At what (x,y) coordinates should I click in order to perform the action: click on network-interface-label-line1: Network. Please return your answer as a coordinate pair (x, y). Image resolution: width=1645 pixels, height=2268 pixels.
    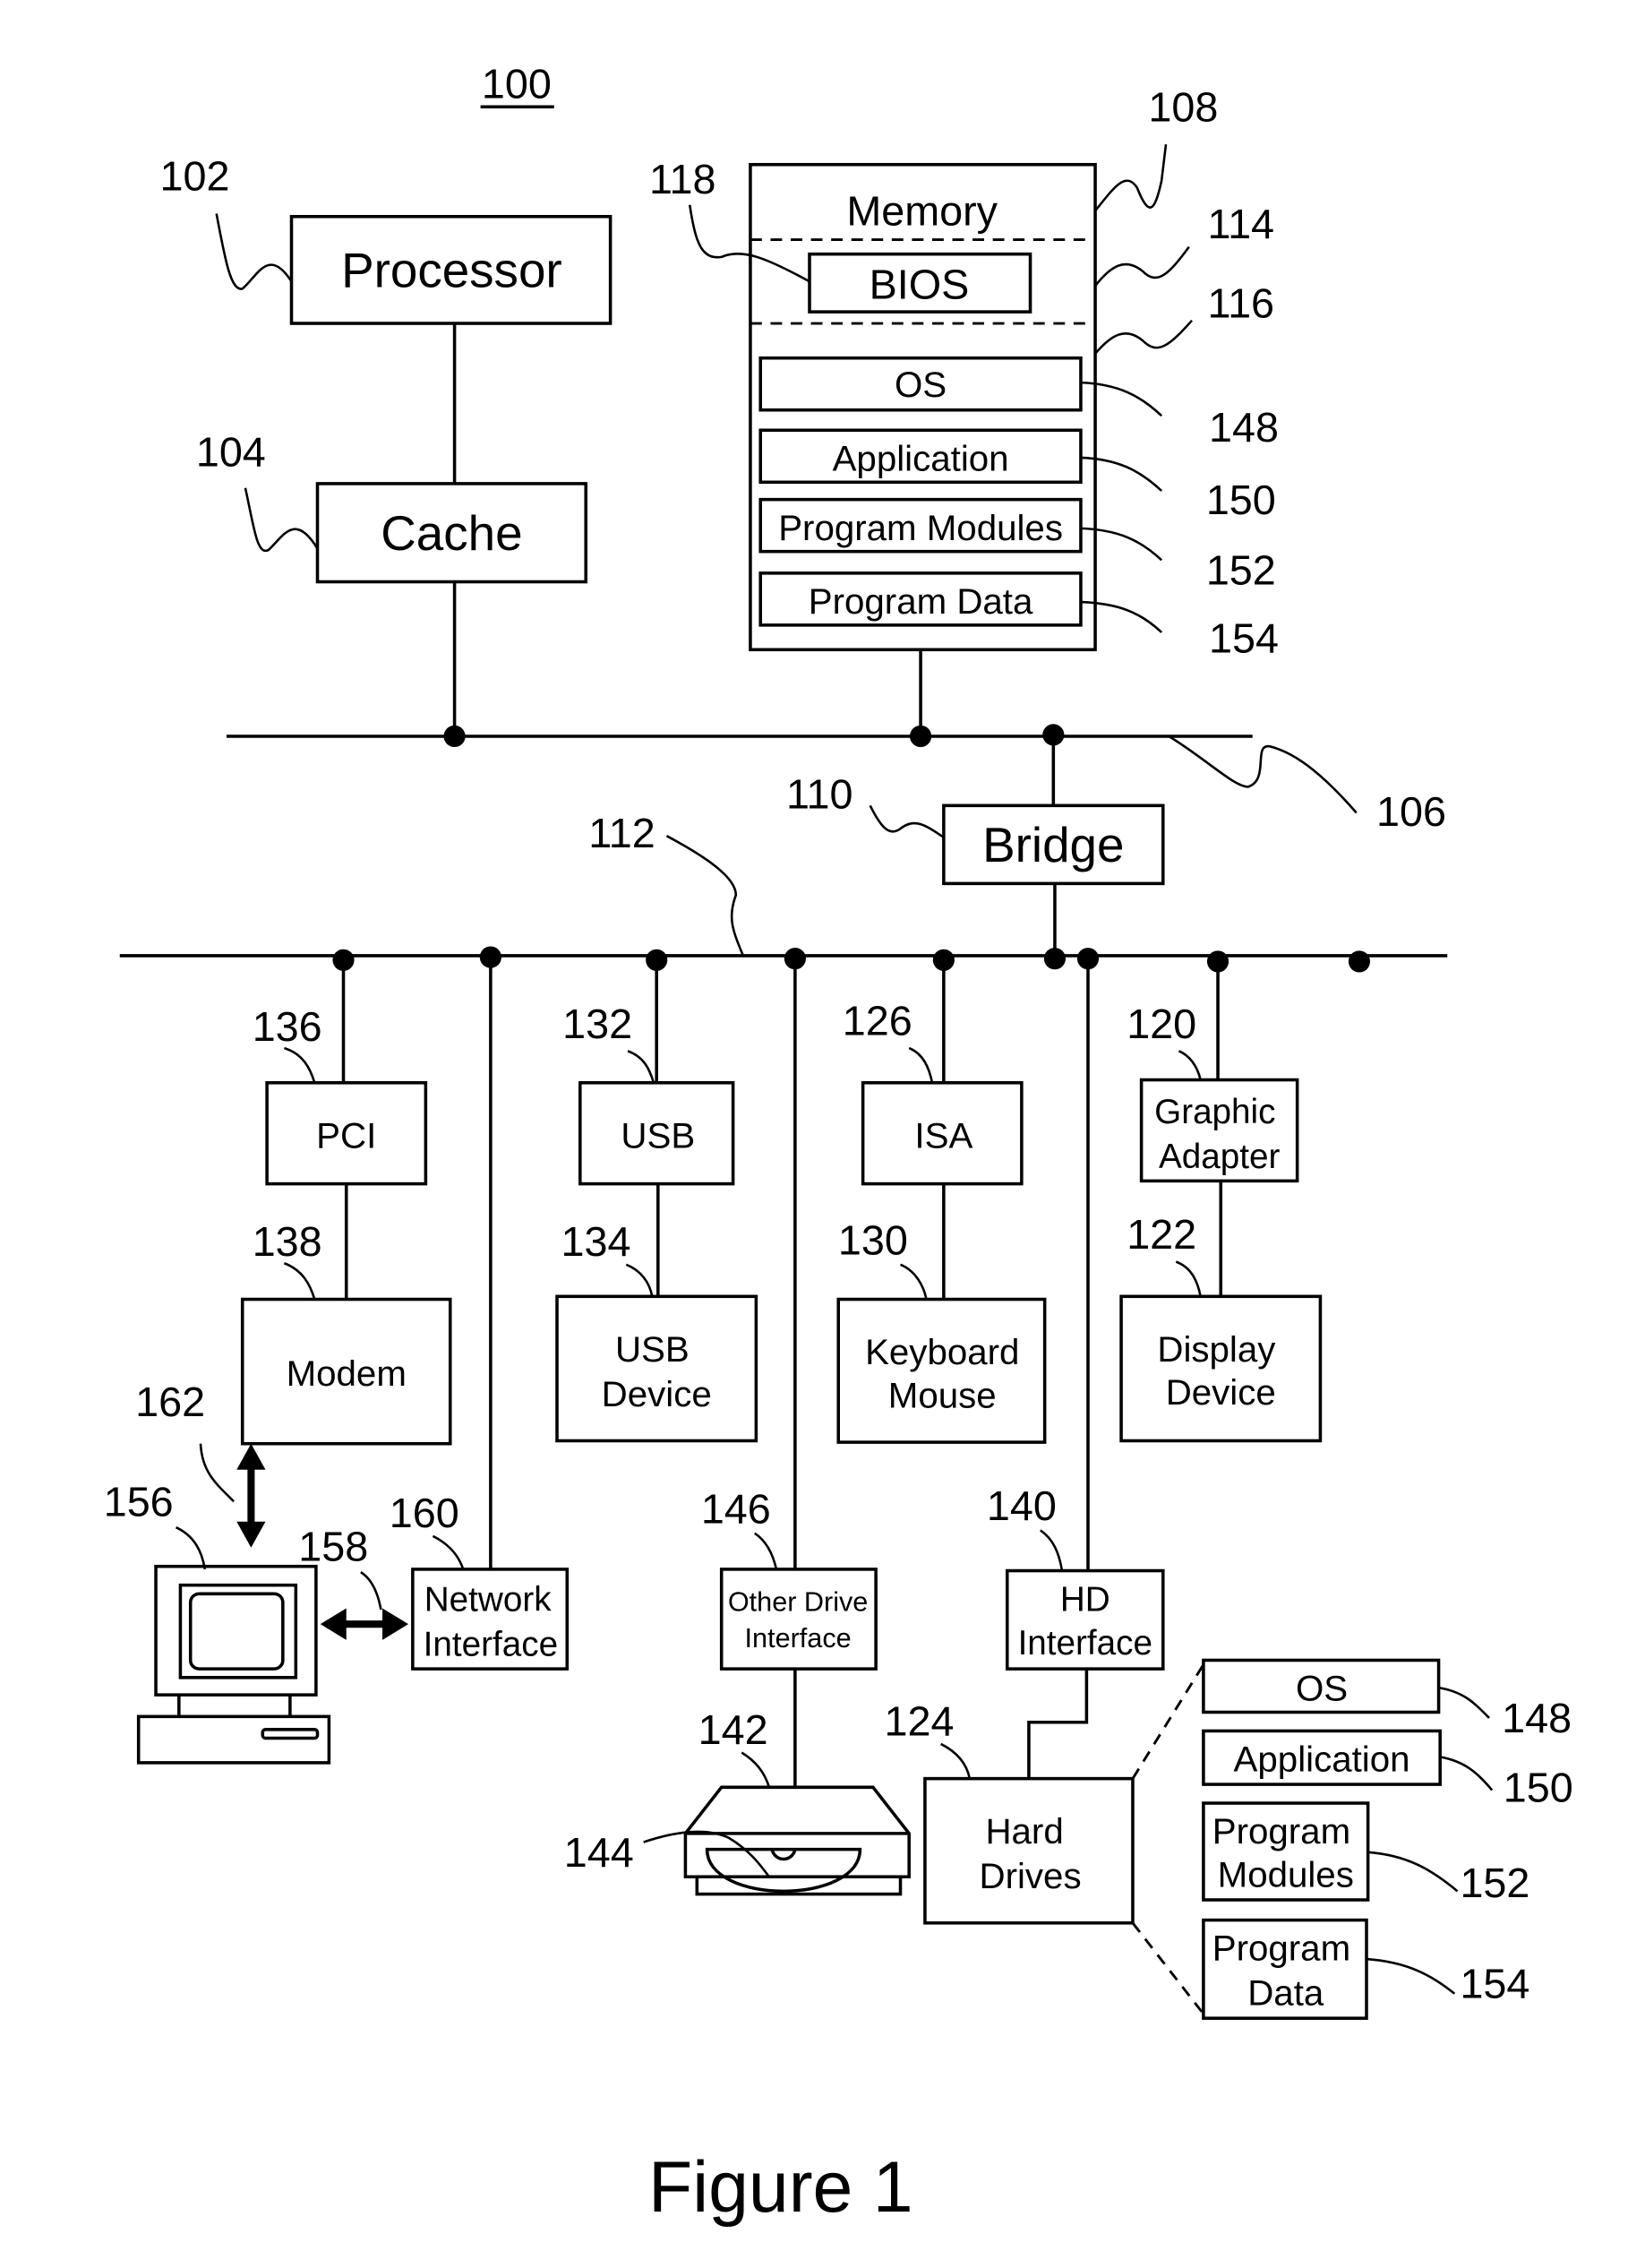
    Looking at the image, I should click on (488, 1600).